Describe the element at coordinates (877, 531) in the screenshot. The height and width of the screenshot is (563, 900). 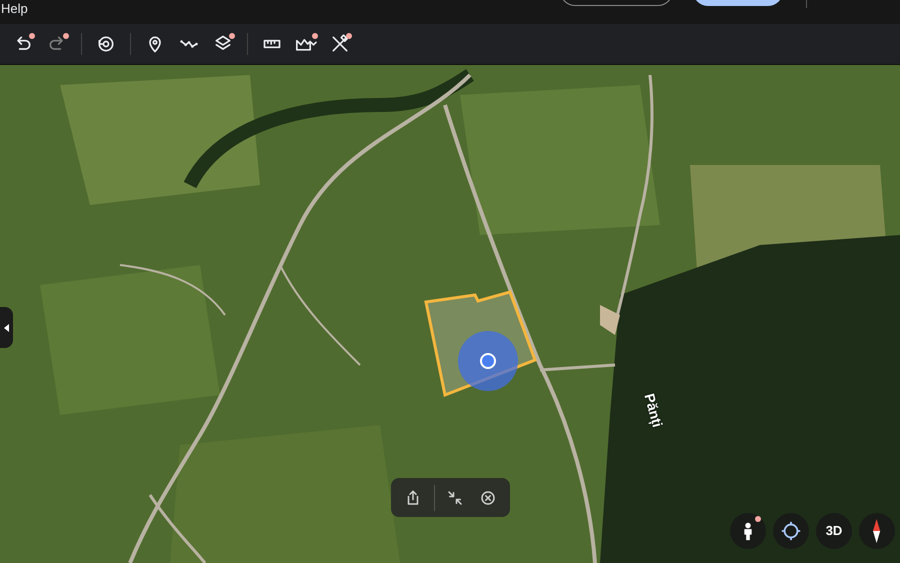
I see `compass-icon` at that location.